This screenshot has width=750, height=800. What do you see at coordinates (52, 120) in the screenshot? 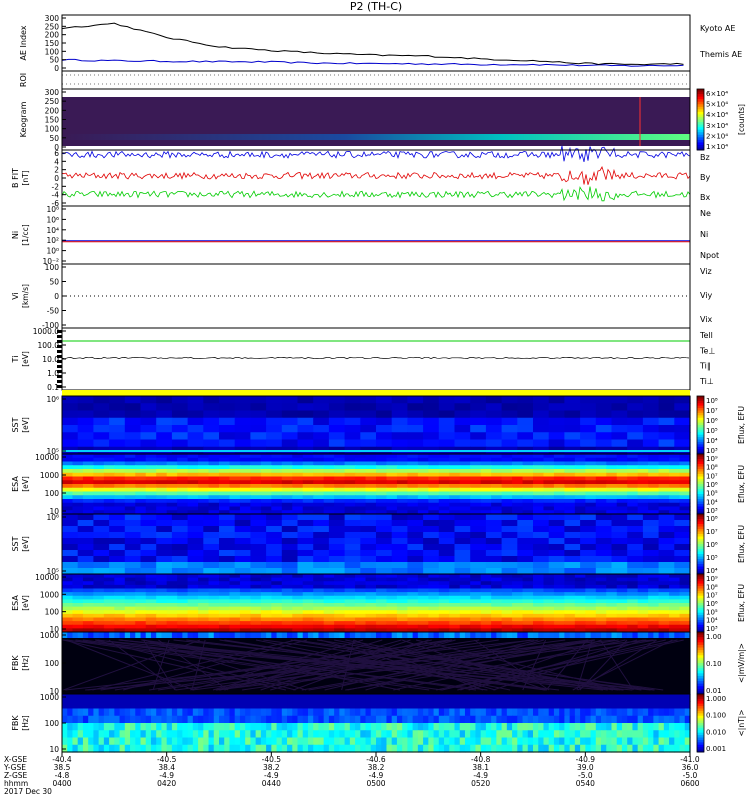
I see `y-tick-label: 150` at bounding box center [52, 120].